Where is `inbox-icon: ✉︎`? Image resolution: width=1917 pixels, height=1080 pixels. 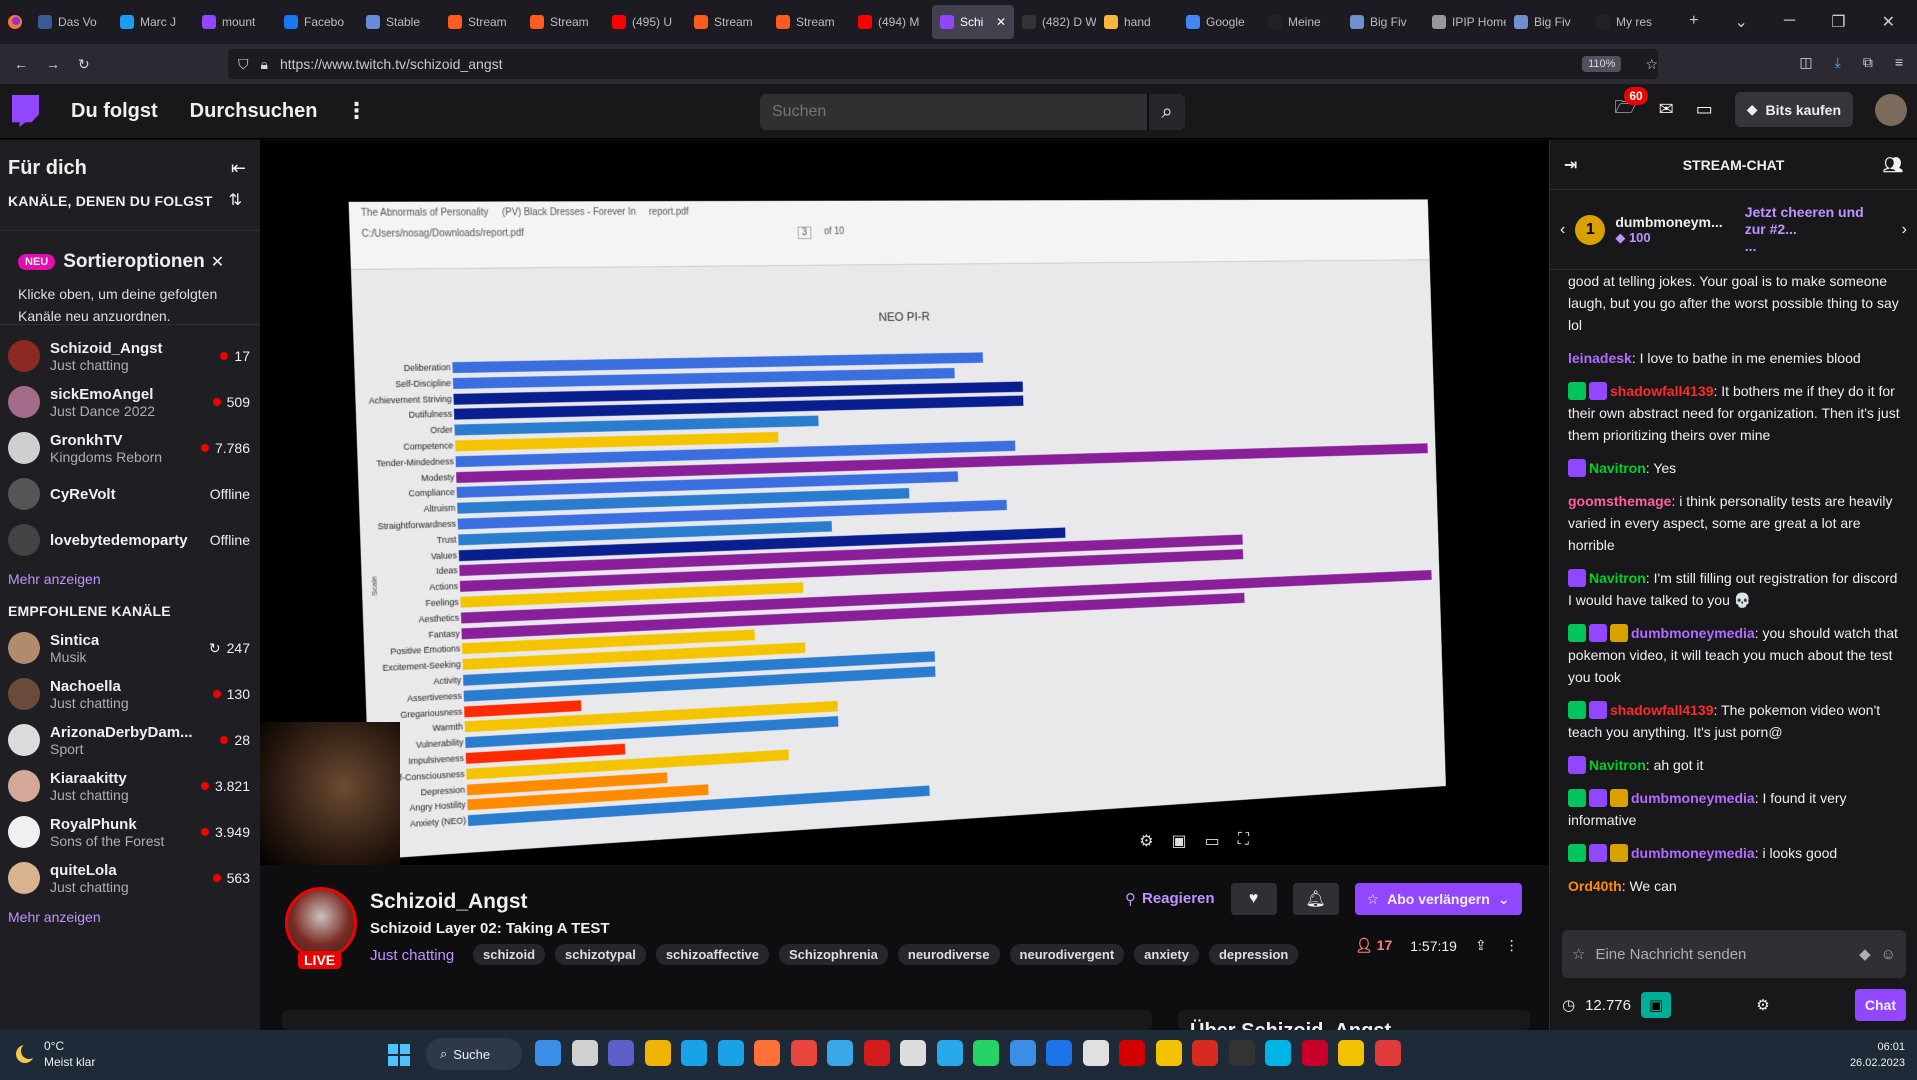 inbox-icon: ✉︎ is located at coordinates (1666, 109).